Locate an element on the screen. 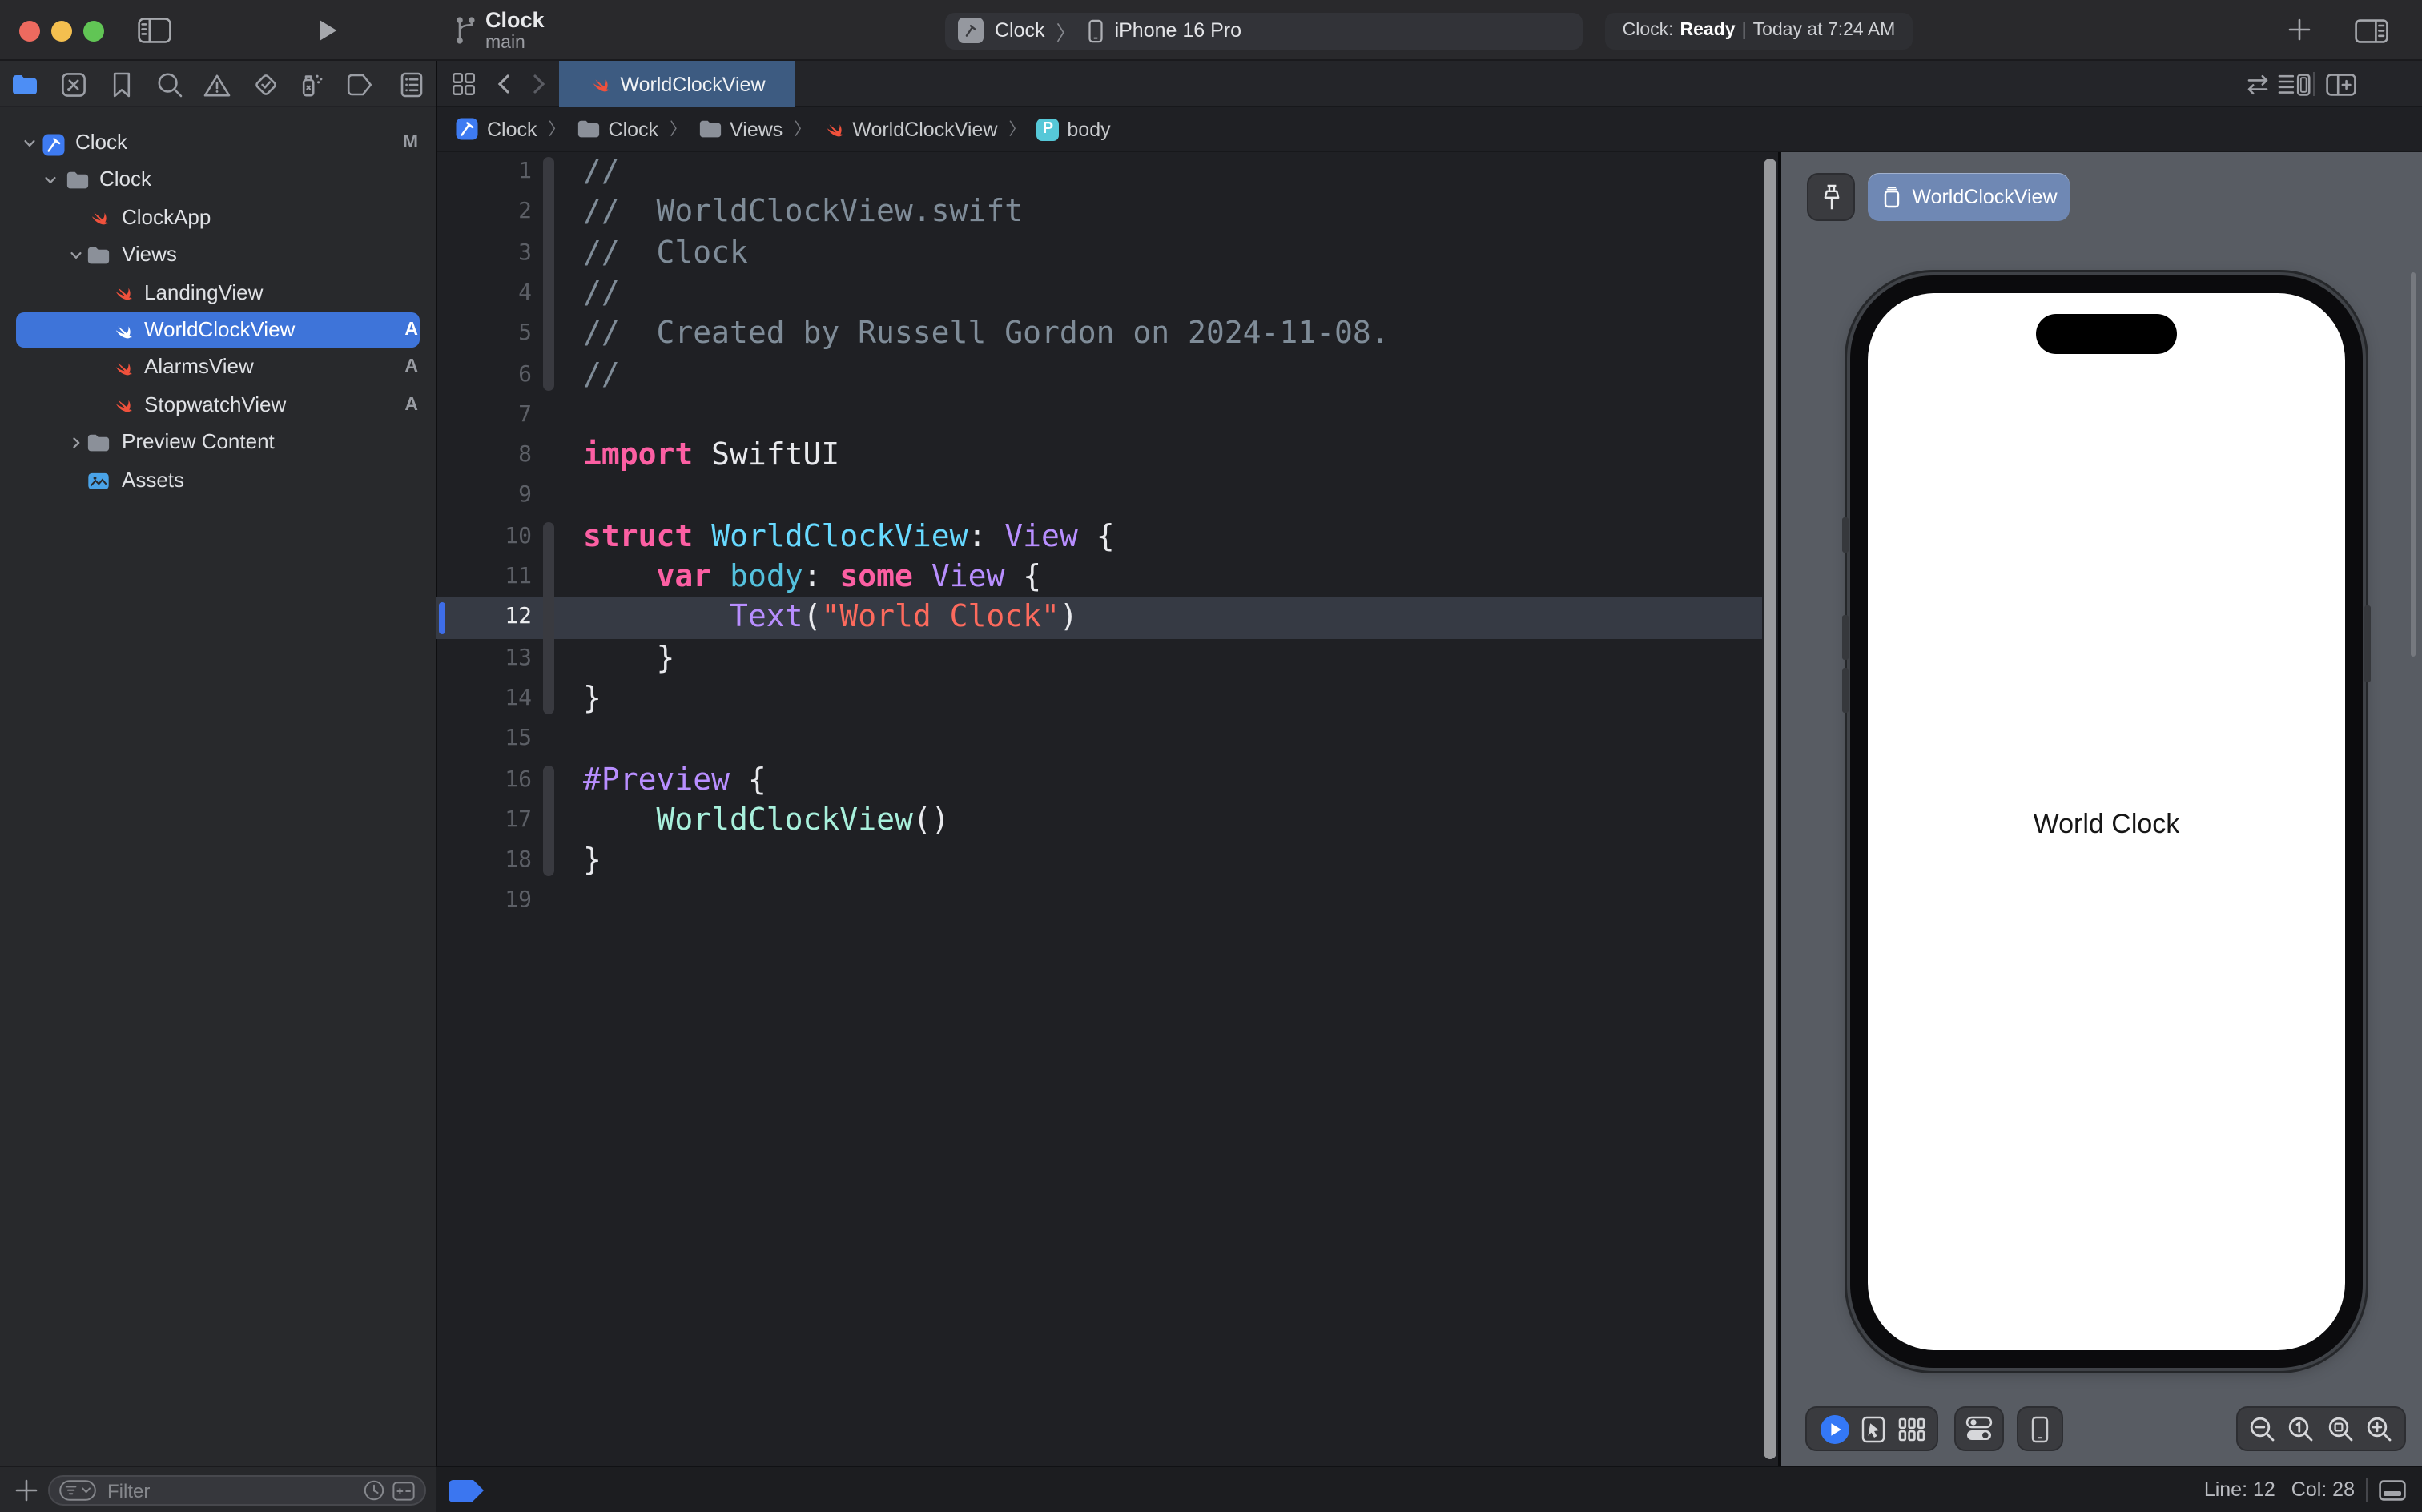 This screenshot has width=2422, height=1512. add-editor-icon is located at coordinates (2341, 84).